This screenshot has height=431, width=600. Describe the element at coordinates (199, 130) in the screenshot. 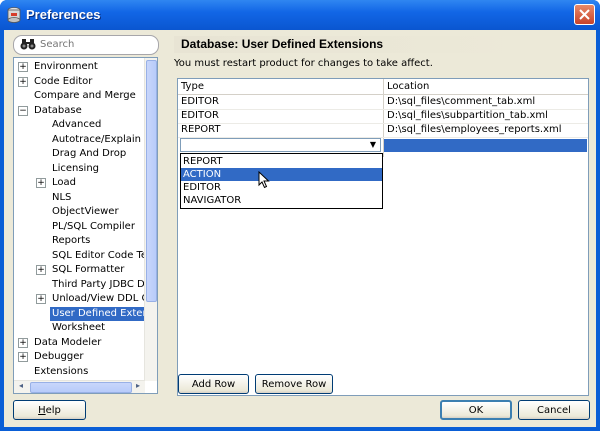

I see `type-cell: REPORT` at that location.